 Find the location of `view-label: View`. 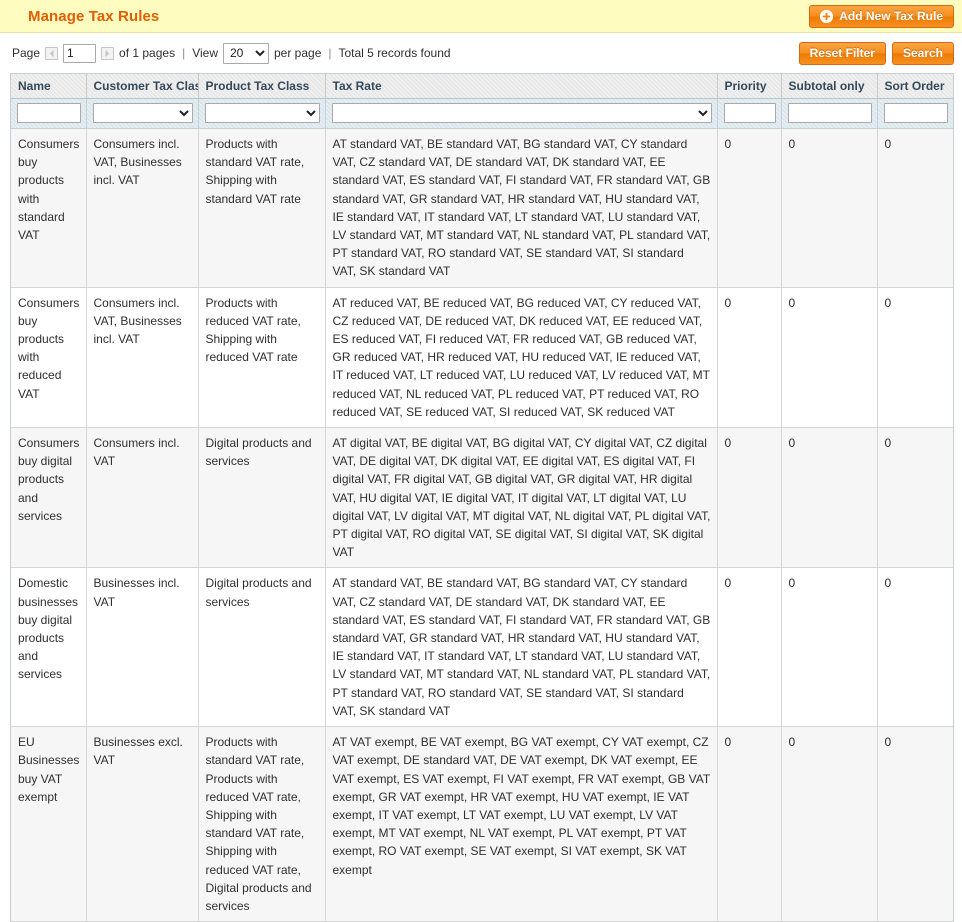

view-label: View is located at coordinates (205, 53).